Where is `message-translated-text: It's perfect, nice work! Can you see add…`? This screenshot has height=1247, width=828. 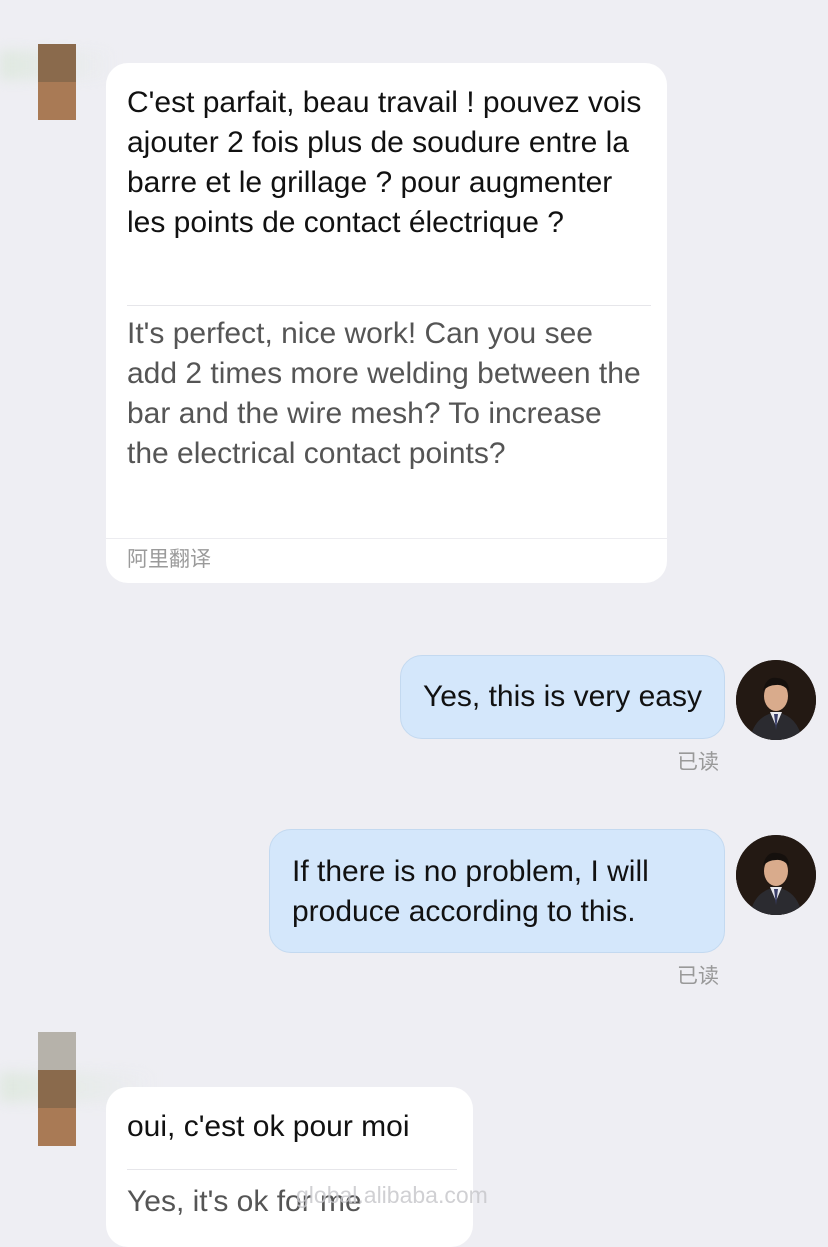
message-translated-text: It's perfect, nice work! Can you see add… is located at coordinates (384, 393).